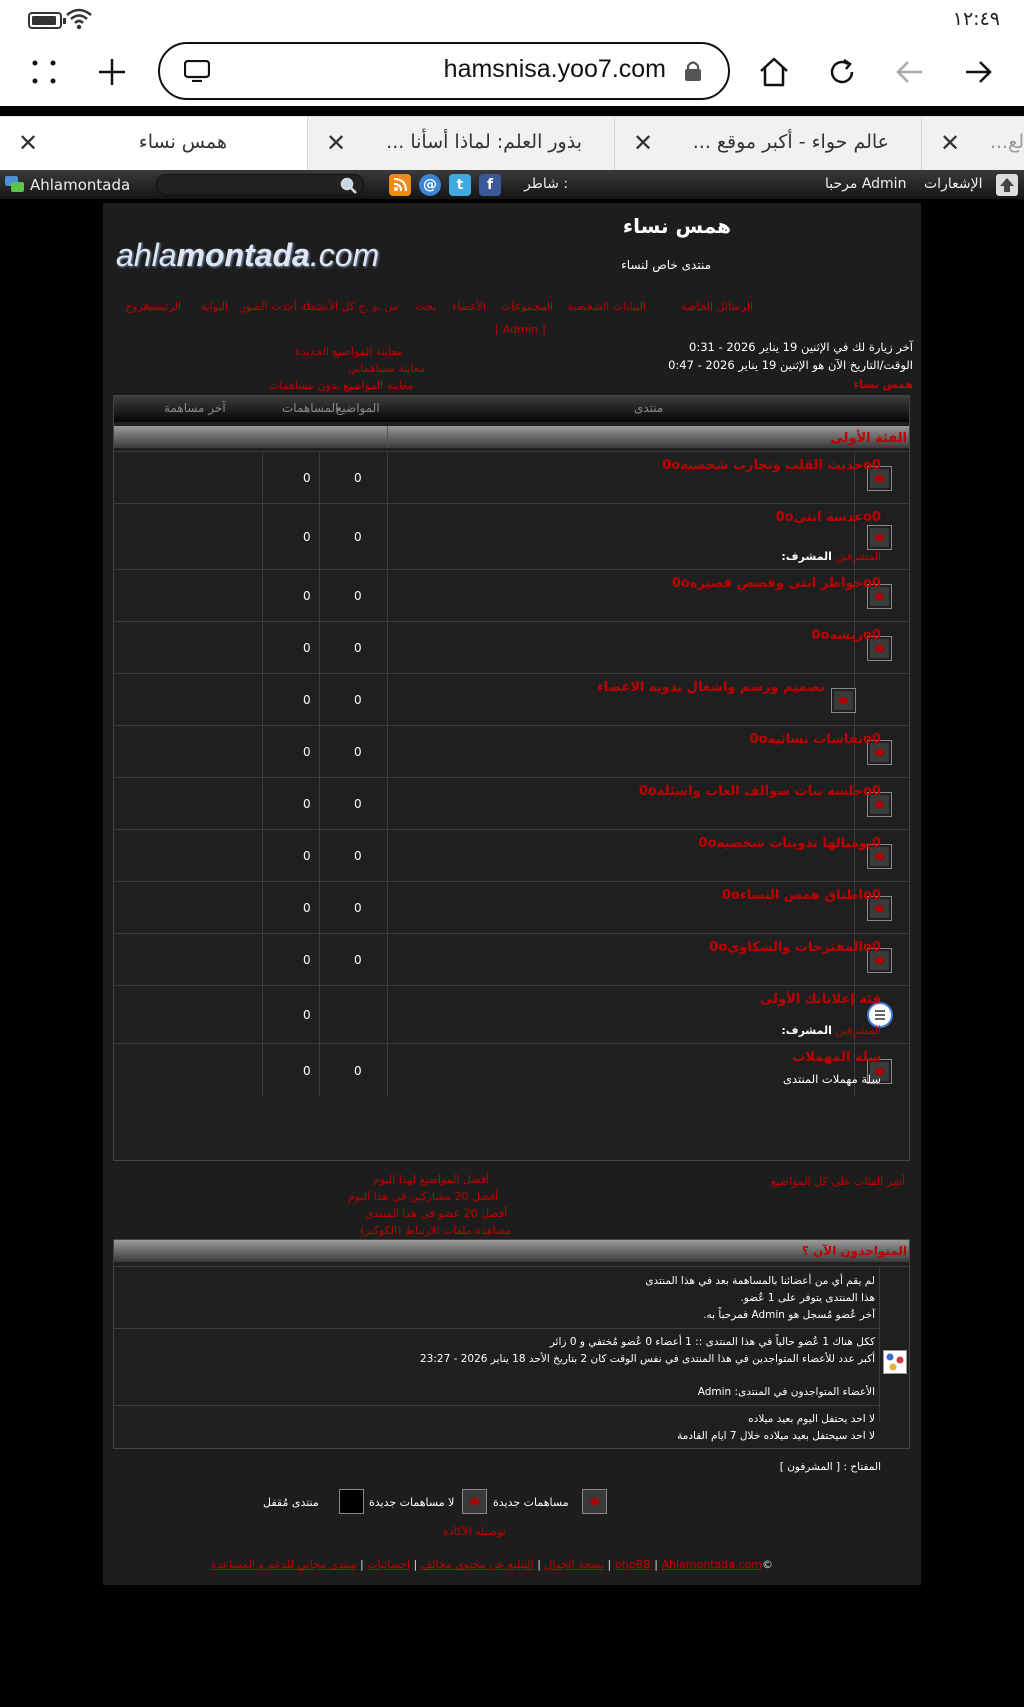  I want to click on home-icon, so click(774, 72).